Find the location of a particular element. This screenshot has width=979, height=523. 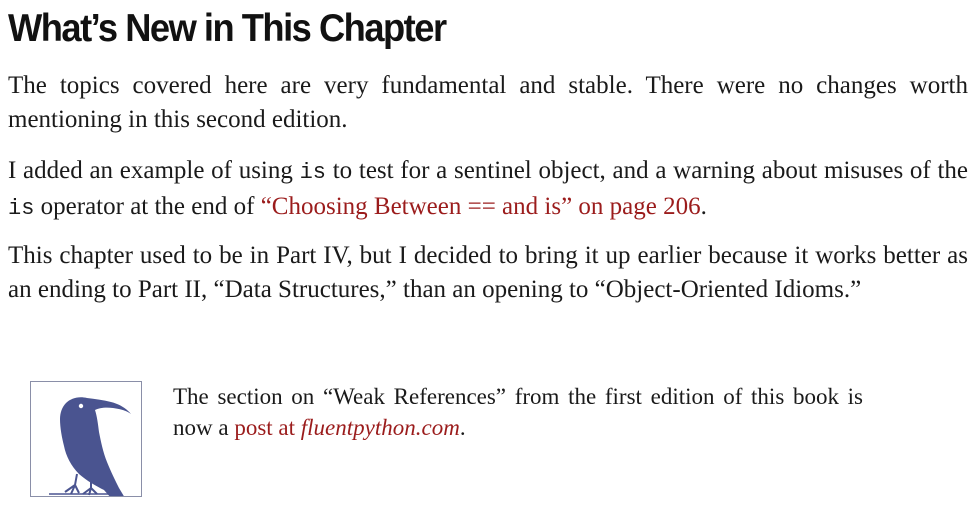

paragraph-sentinel-text-a: I added an example of using is located at coordinates (154, 170).